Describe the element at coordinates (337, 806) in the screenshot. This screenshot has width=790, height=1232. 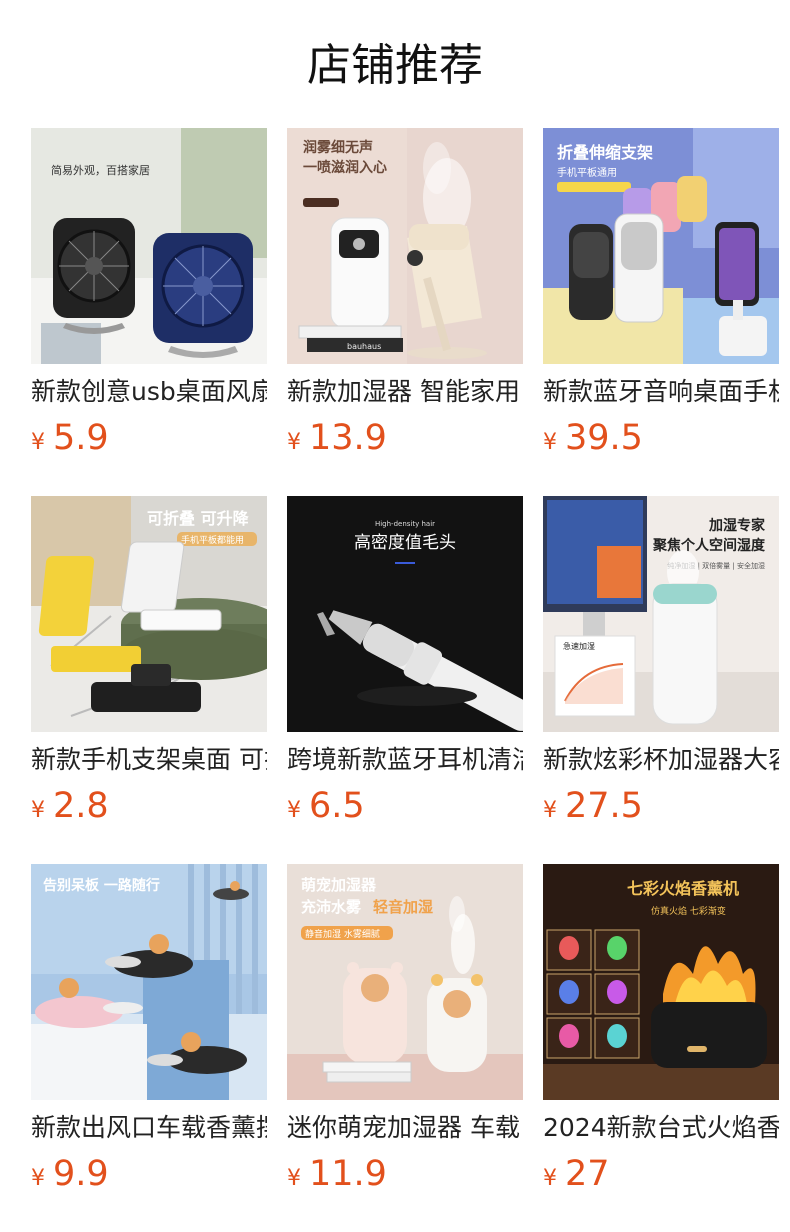
I see `price-value: 6.5` at that location.